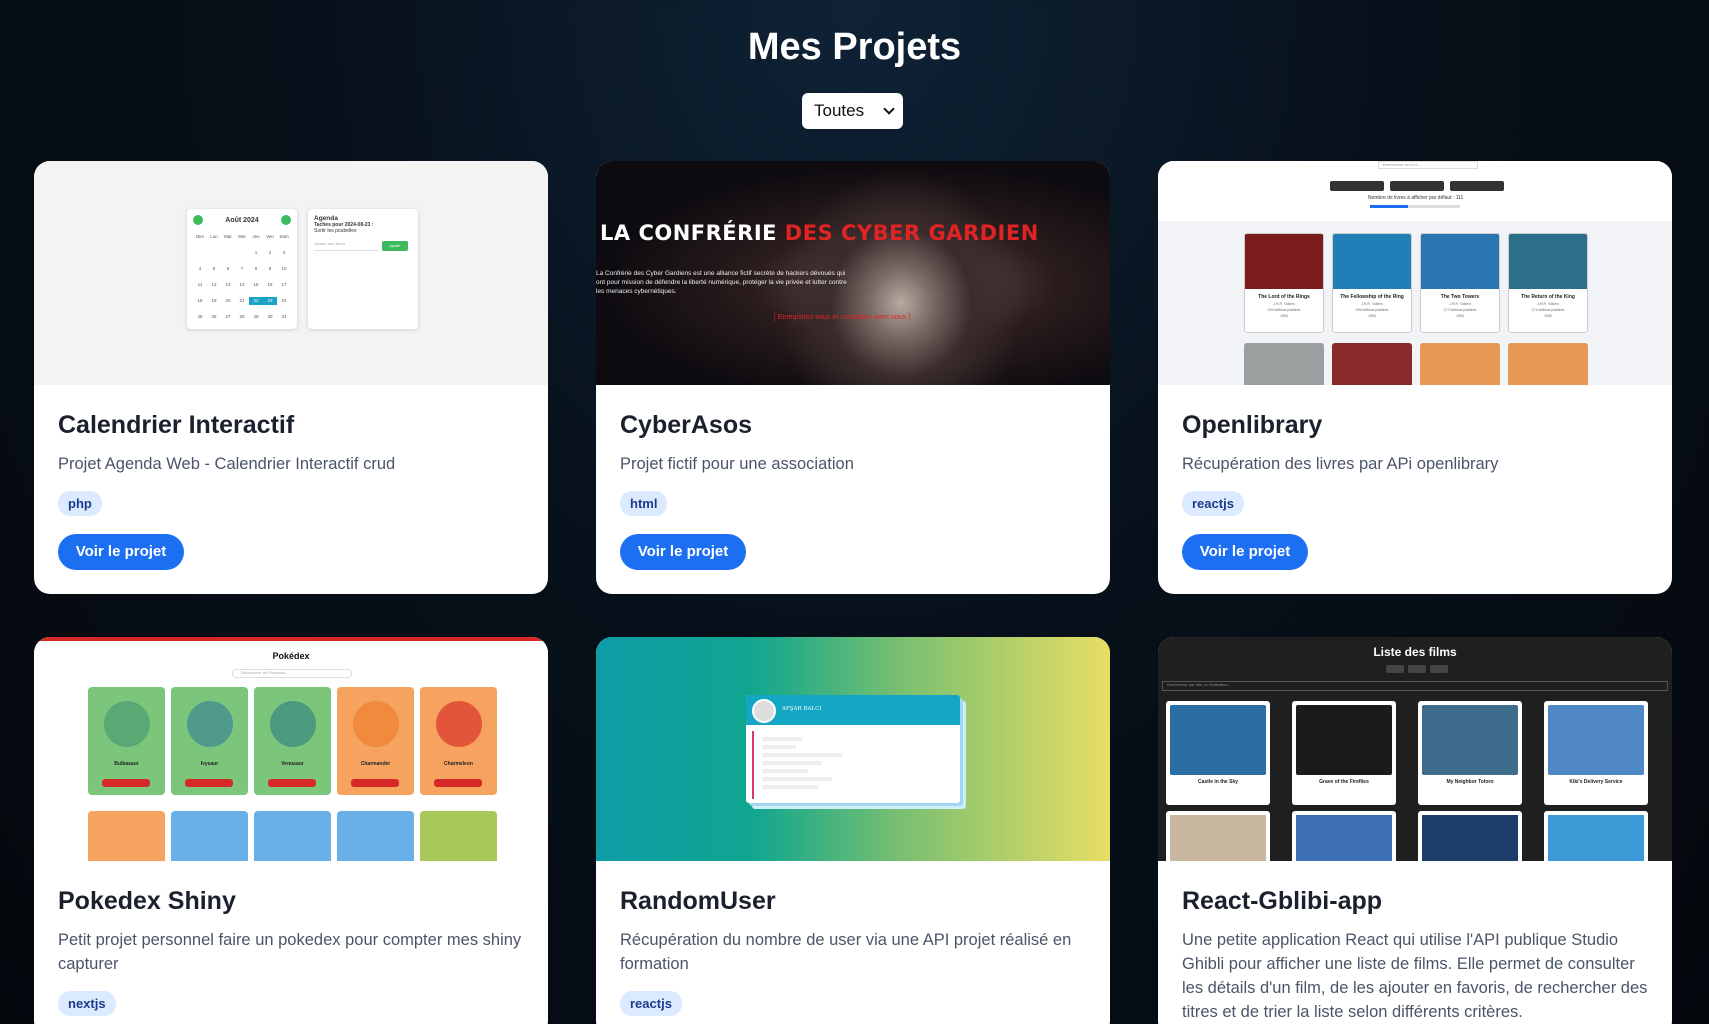 Image resolution: width=1709 pixels, height=1024 pixels. What do you see at coordinates (1596, 753) in the screenshot?
I see `film-card: Kiki's Delivery Service` at bounding box center [1596, 753].